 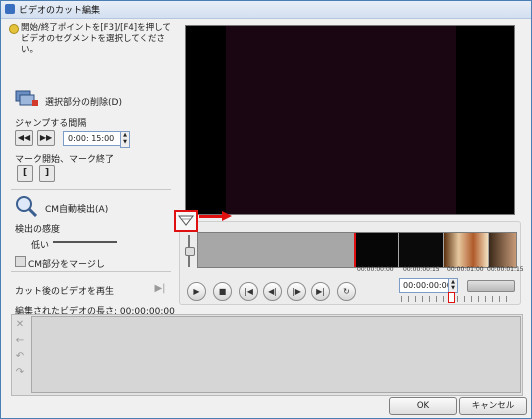 What do you see at coordinates (421, 269) in the screenshot?
I see `timecode-label: 00:00:00:15` at bounding box center [421, 269].